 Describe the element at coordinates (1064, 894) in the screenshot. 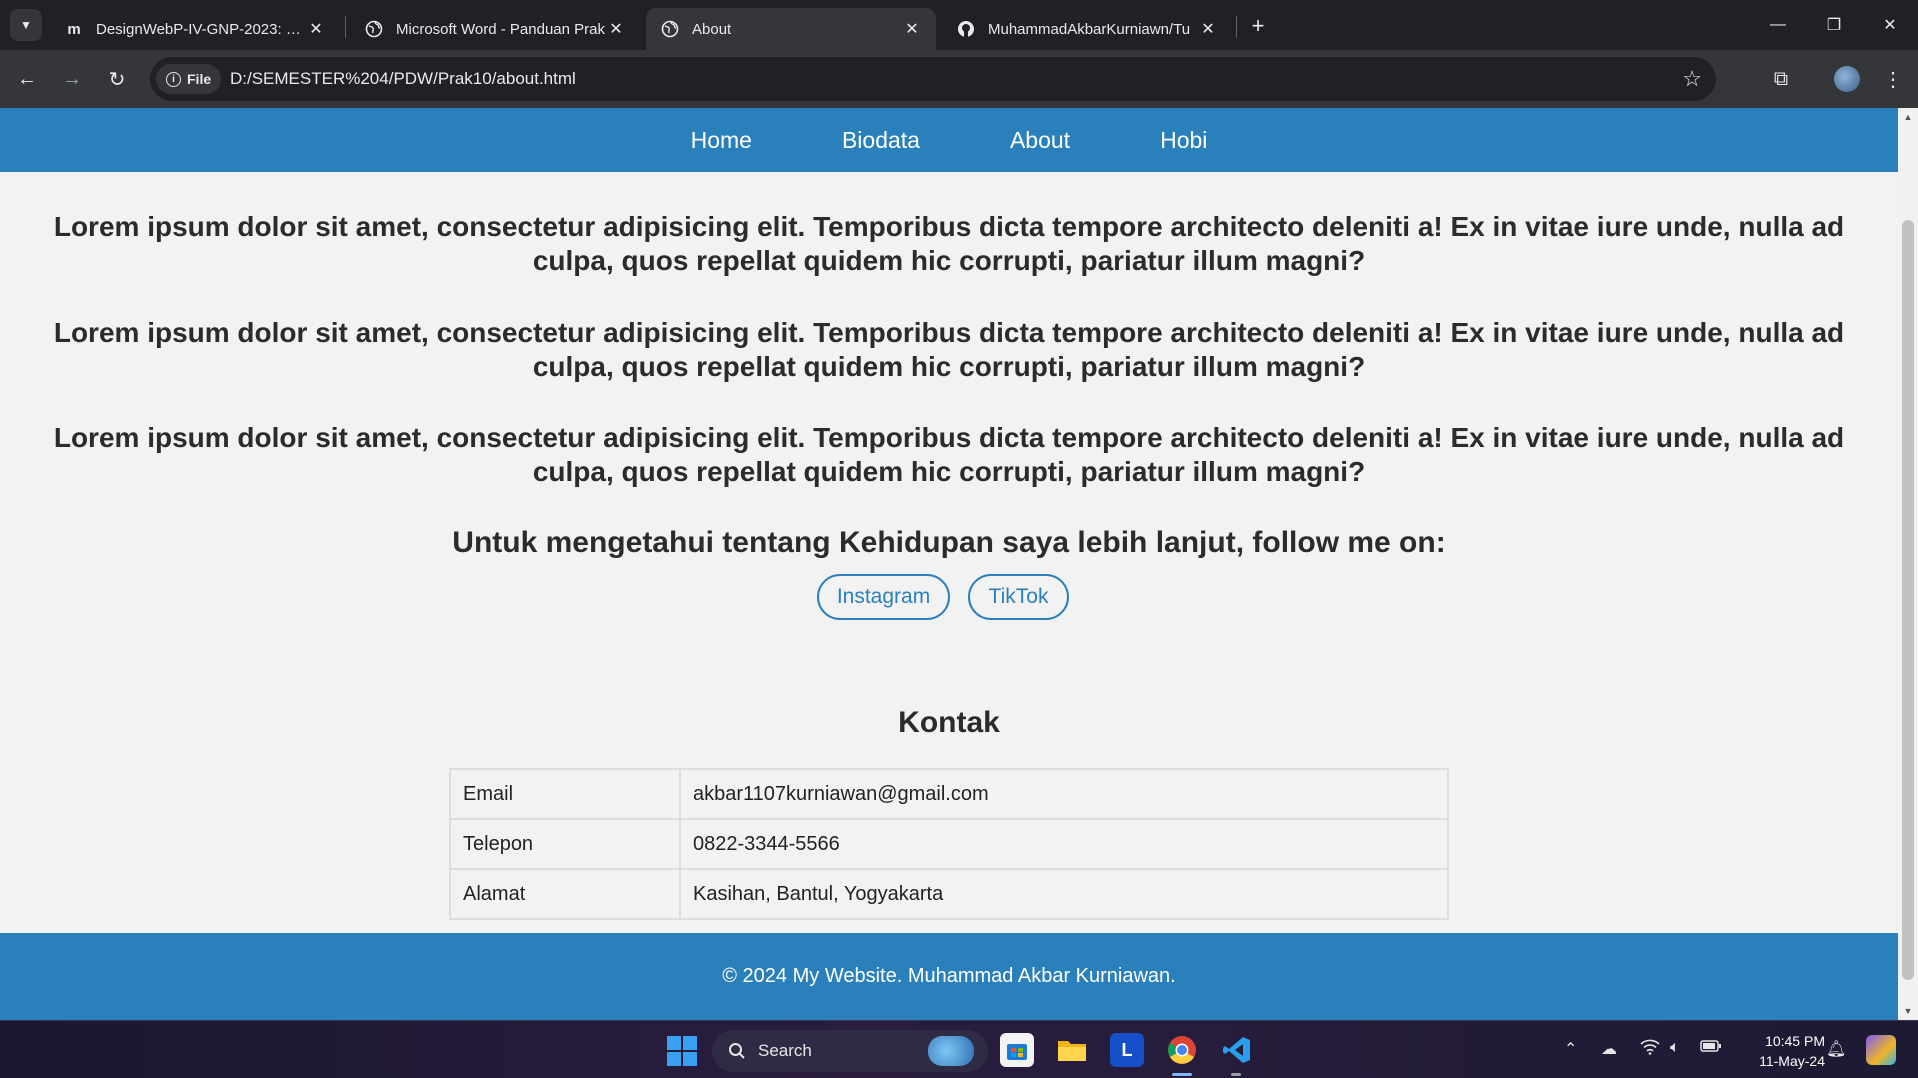

I see `contact-value: Kasihan, Bantul, Yogyakarta` at that location.